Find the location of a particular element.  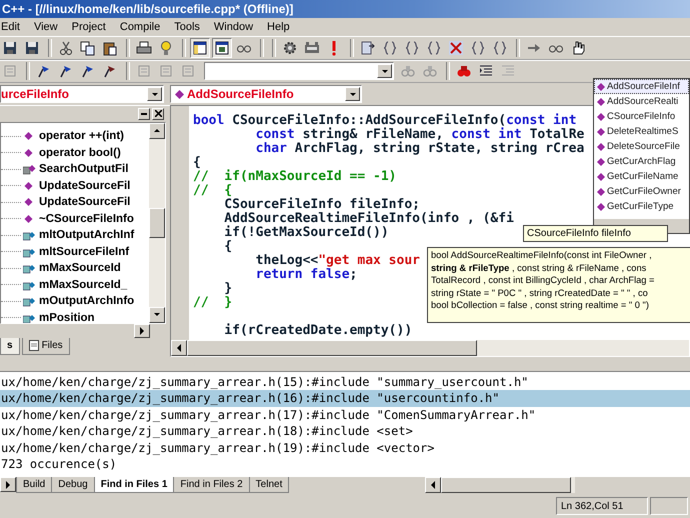

code-line: char ArchFlag, string rState, string rCrea is located at coordinates (419, 149).